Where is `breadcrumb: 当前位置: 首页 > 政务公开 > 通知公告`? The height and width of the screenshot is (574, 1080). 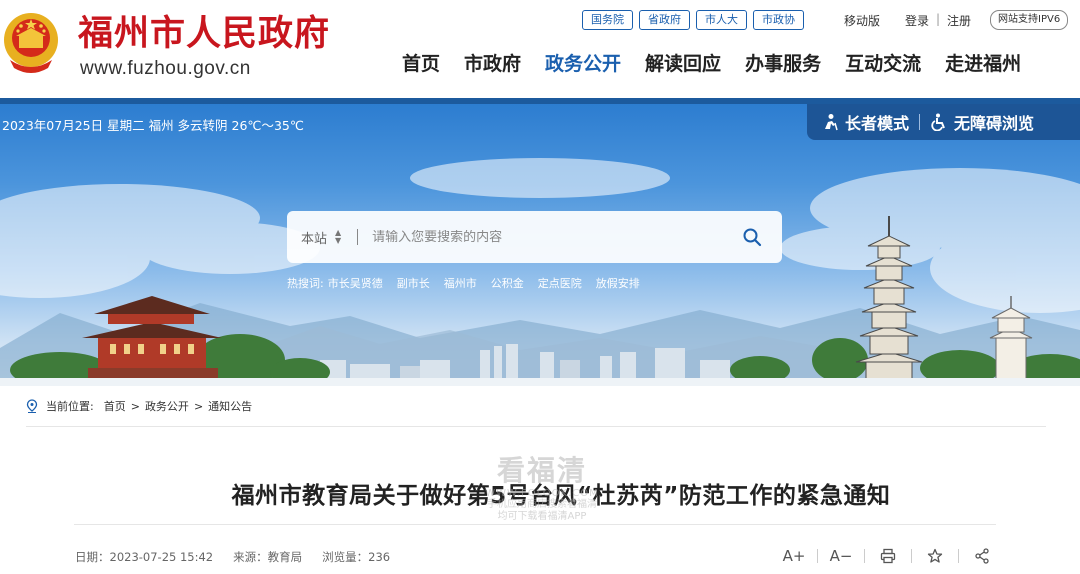
breadcrumb: 当前位置: 首页 > 政务公开 > 通知公告 is located at coordinates (139, 406).